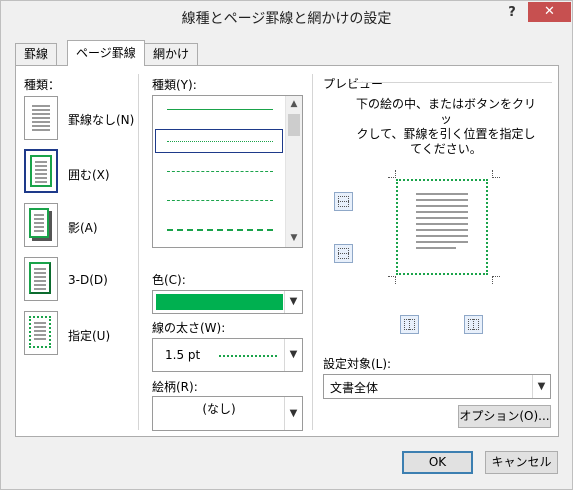 Image resolution: width=573 pixels, height=490 pixels. Describe the element at coordinates (354, 388) in the screenshot. I see `apply-to-value: 文書全体` at that location.